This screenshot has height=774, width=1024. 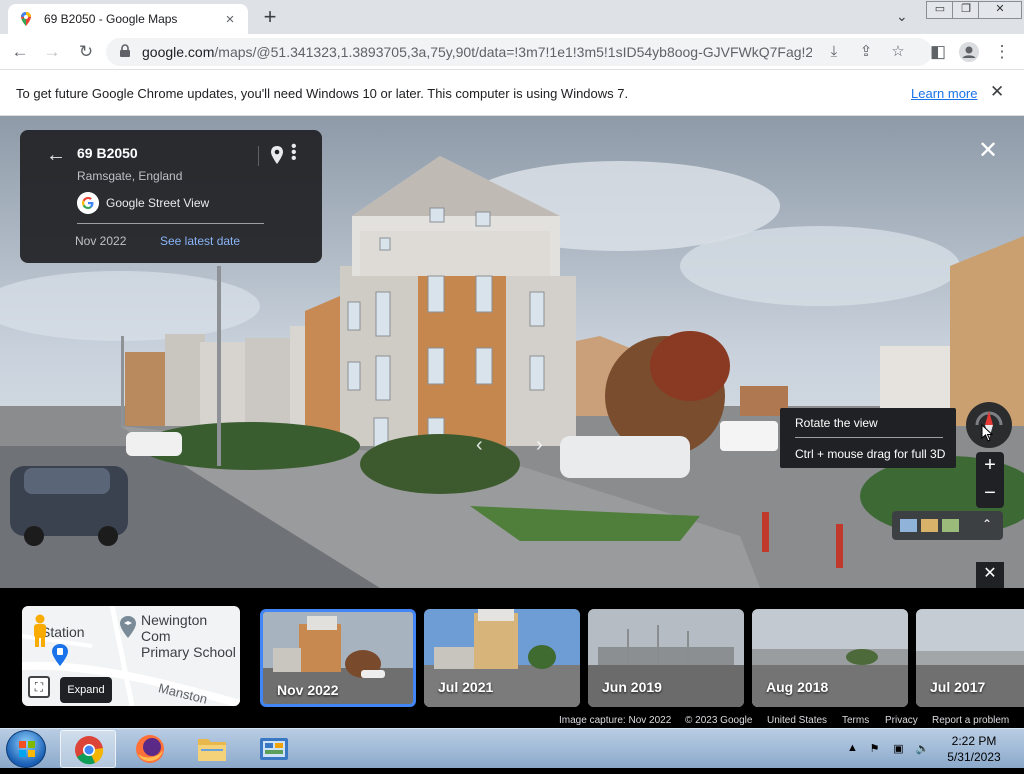 What do you see at coordinates (88, 203) in the screenshot?
I see `google-g-logo-icon` at bounding box center [88, 203].